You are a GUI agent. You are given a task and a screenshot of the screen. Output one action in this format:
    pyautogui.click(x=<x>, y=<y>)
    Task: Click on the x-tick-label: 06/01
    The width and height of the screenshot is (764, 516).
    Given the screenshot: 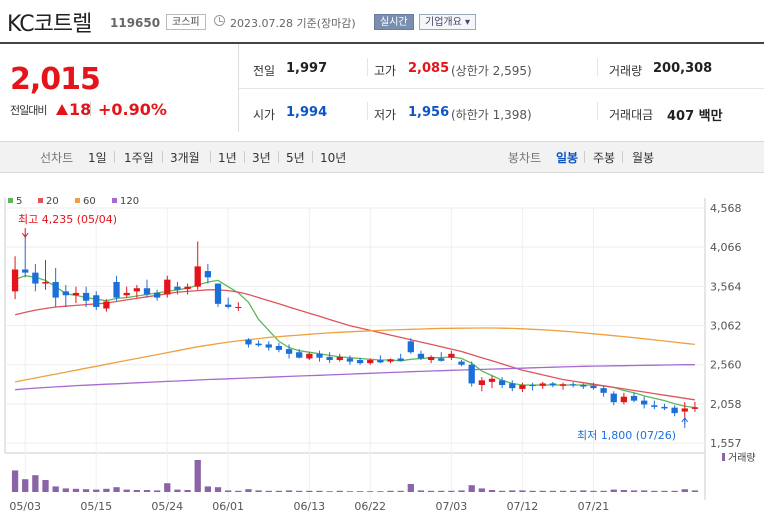 What is the action you would take?
    pyautogui.click(x=228, y=506)
    